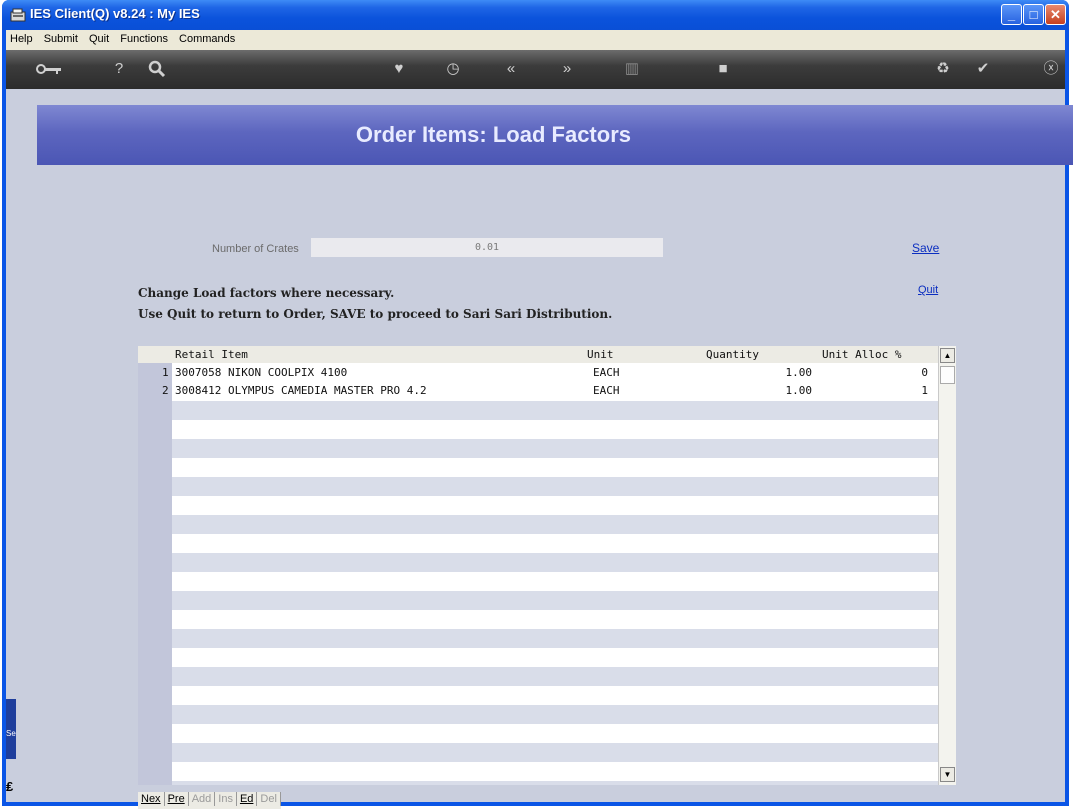  I want to click on add-button: Add, so click(202, 799).